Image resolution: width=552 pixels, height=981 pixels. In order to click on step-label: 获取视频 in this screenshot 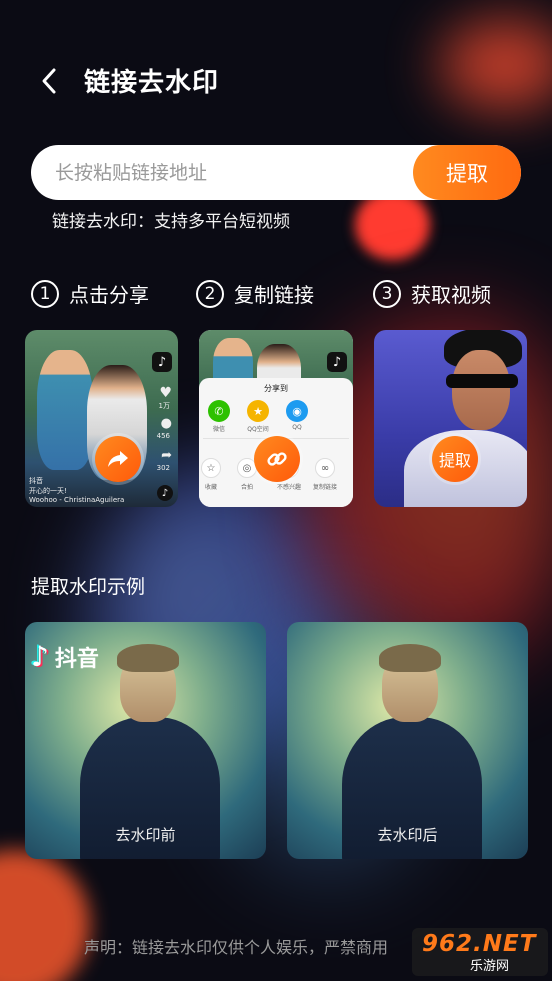, I will do `click(451, 295)`.